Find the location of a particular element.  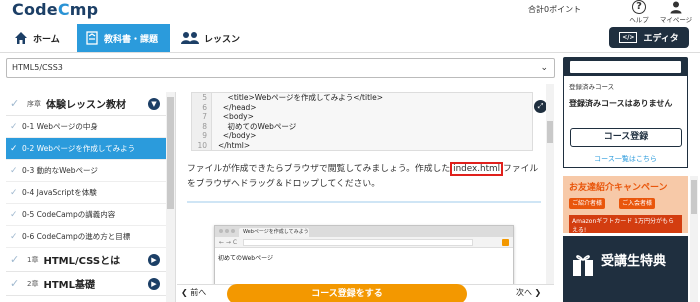

section-label: 0-4 JavaScriptを体験 is located at coordinates (59, 192).